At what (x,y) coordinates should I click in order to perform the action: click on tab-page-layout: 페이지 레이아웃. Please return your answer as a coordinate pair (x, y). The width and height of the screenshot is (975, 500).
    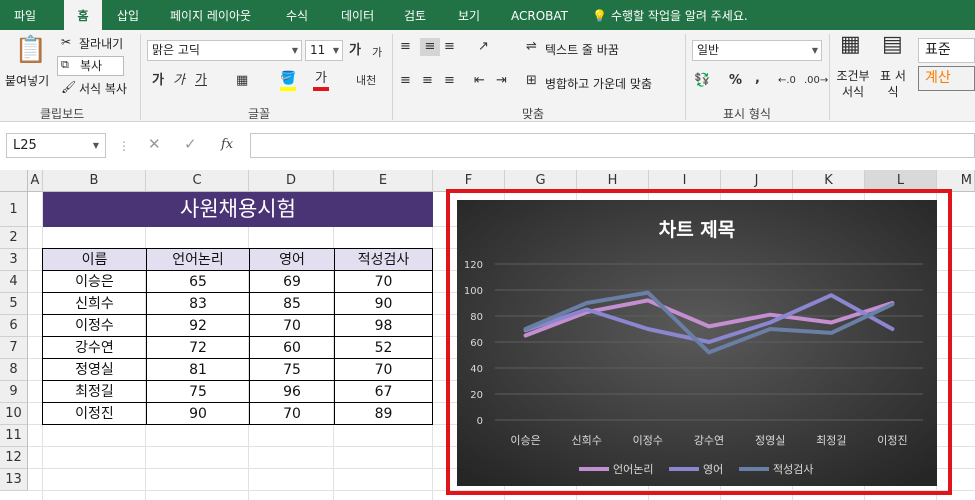
    Looking at the image, I should click on (210, 15).